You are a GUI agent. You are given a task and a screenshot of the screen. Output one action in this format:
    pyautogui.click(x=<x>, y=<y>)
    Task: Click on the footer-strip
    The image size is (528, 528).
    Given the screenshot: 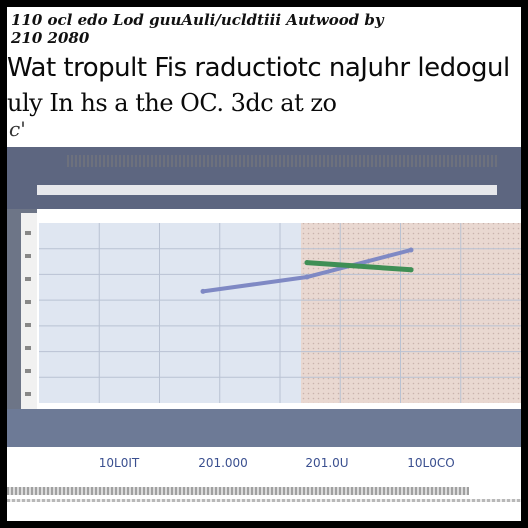 What is the action you would take?
    pyautogui.click(x=238, y=491)
    